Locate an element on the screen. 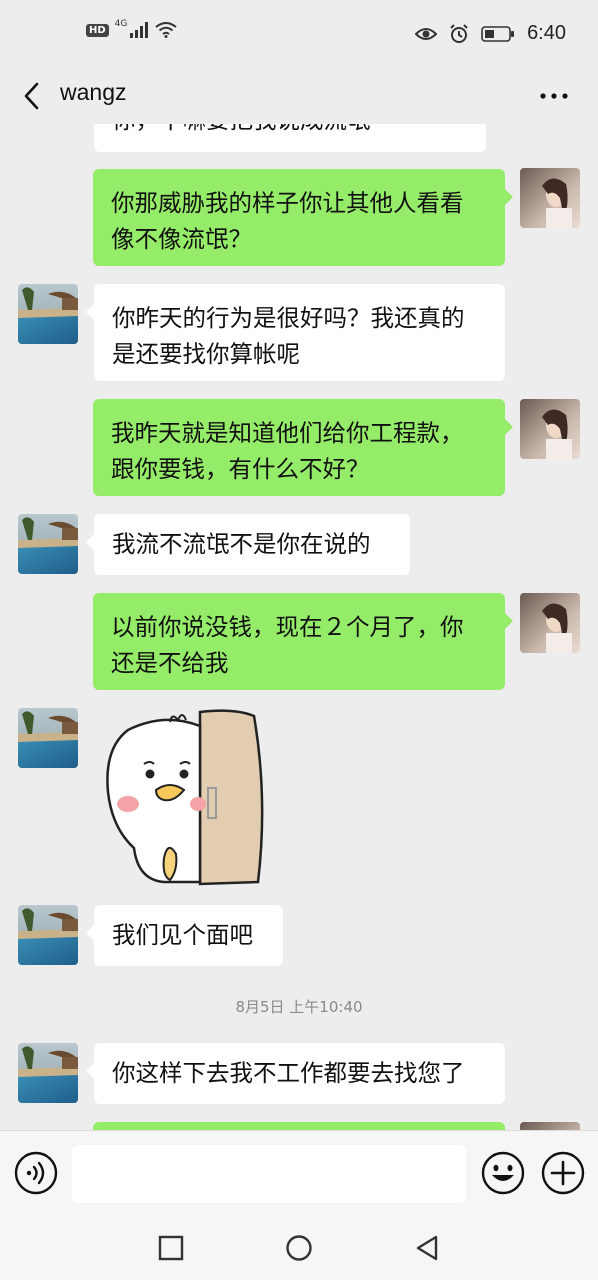  more-horizontal-icon is located at coordinates (554, 96).